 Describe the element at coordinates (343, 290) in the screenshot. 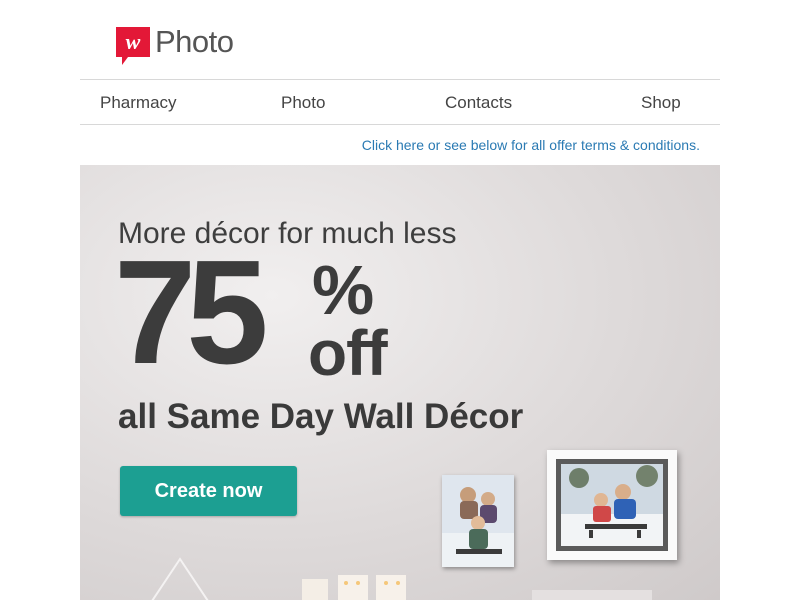

I see `percent-symbol: %` at that location.